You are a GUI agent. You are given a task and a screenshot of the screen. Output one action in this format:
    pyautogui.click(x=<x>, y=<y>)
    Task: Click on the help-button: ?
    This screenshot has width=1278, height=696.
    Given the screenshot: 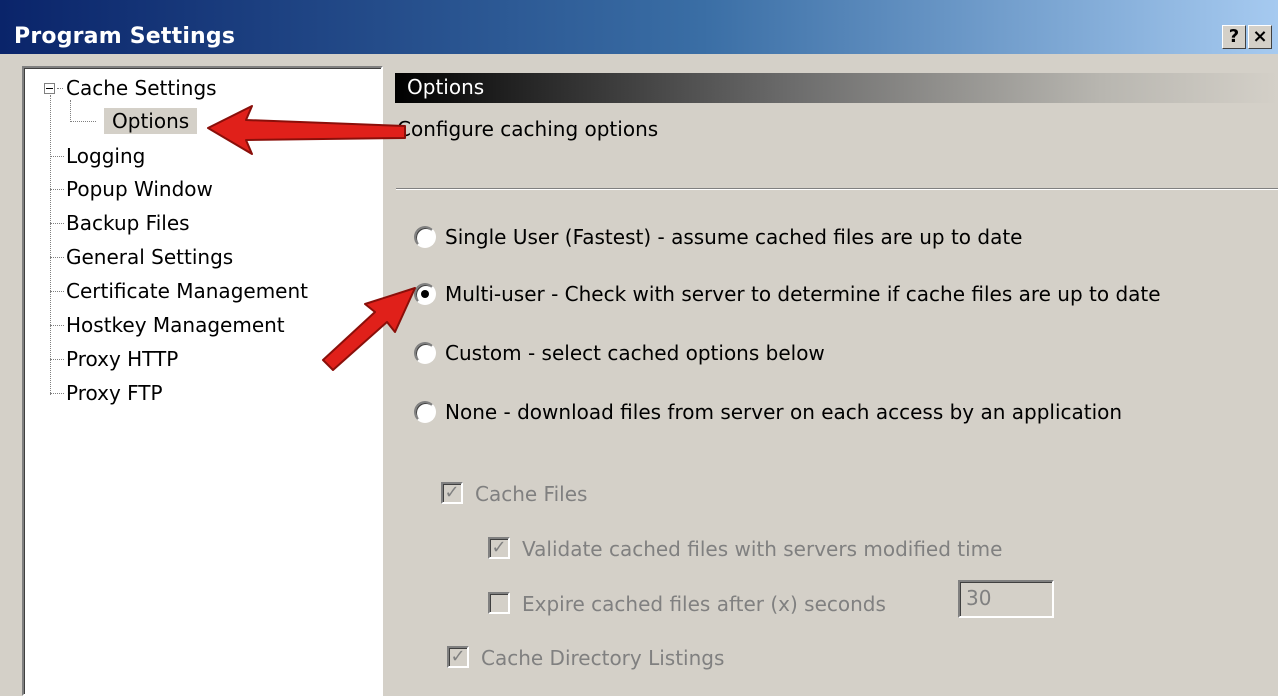 What is the action you would take?
    pyautogui.click(x=1234, y=37)
    